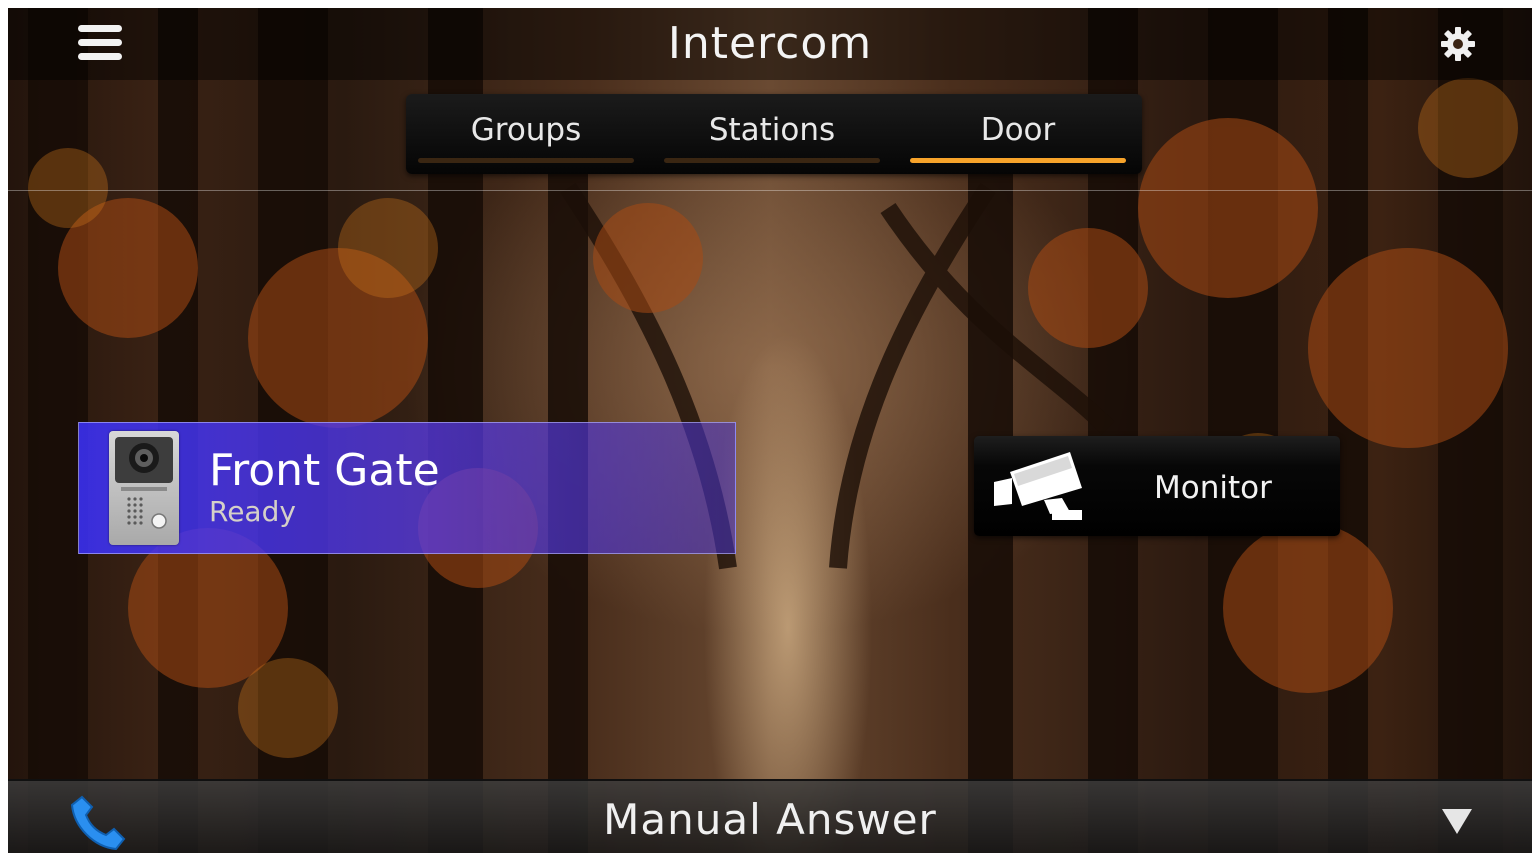  I want to click on monitor-button: Monitor, so click(1157, 486).